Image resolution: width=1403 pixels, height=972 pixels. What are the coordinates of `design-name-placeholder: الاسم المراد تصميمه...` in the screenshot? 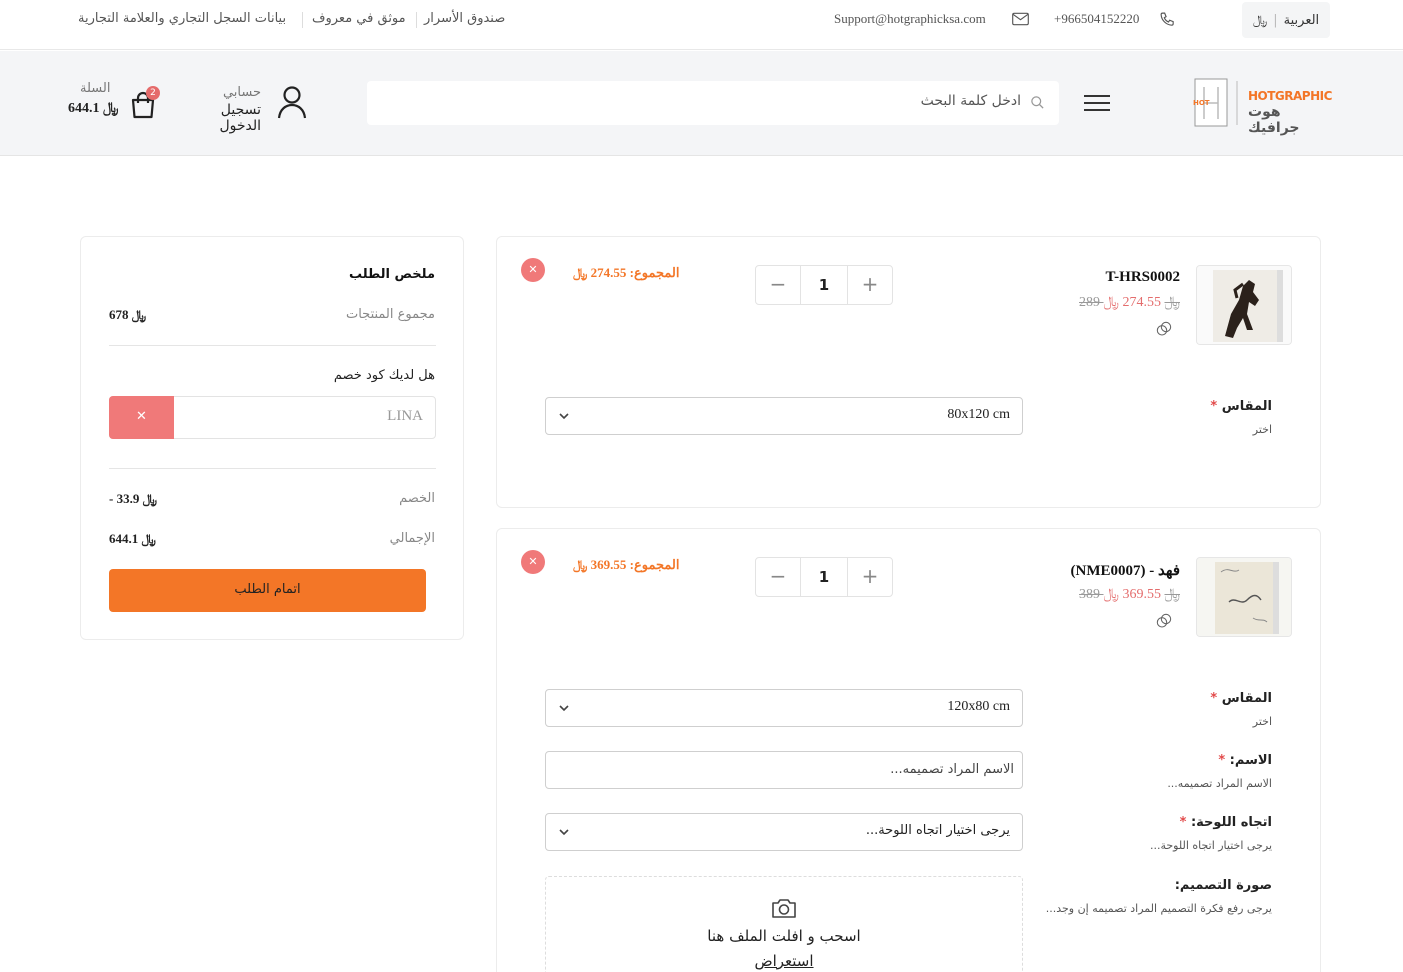 It's located at (952, 769).